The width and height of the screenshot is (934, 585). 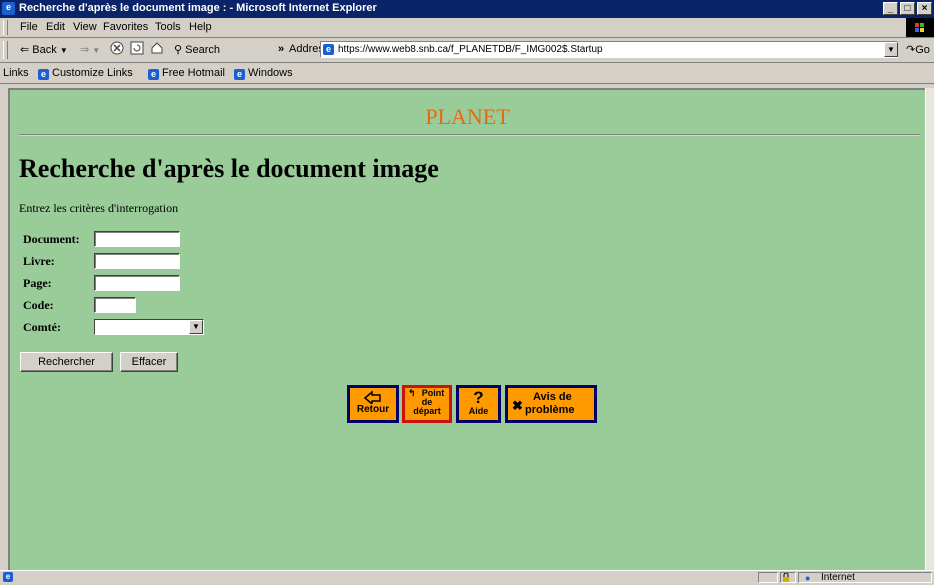 I want to click on home-icon, so click(x=157, y=49).